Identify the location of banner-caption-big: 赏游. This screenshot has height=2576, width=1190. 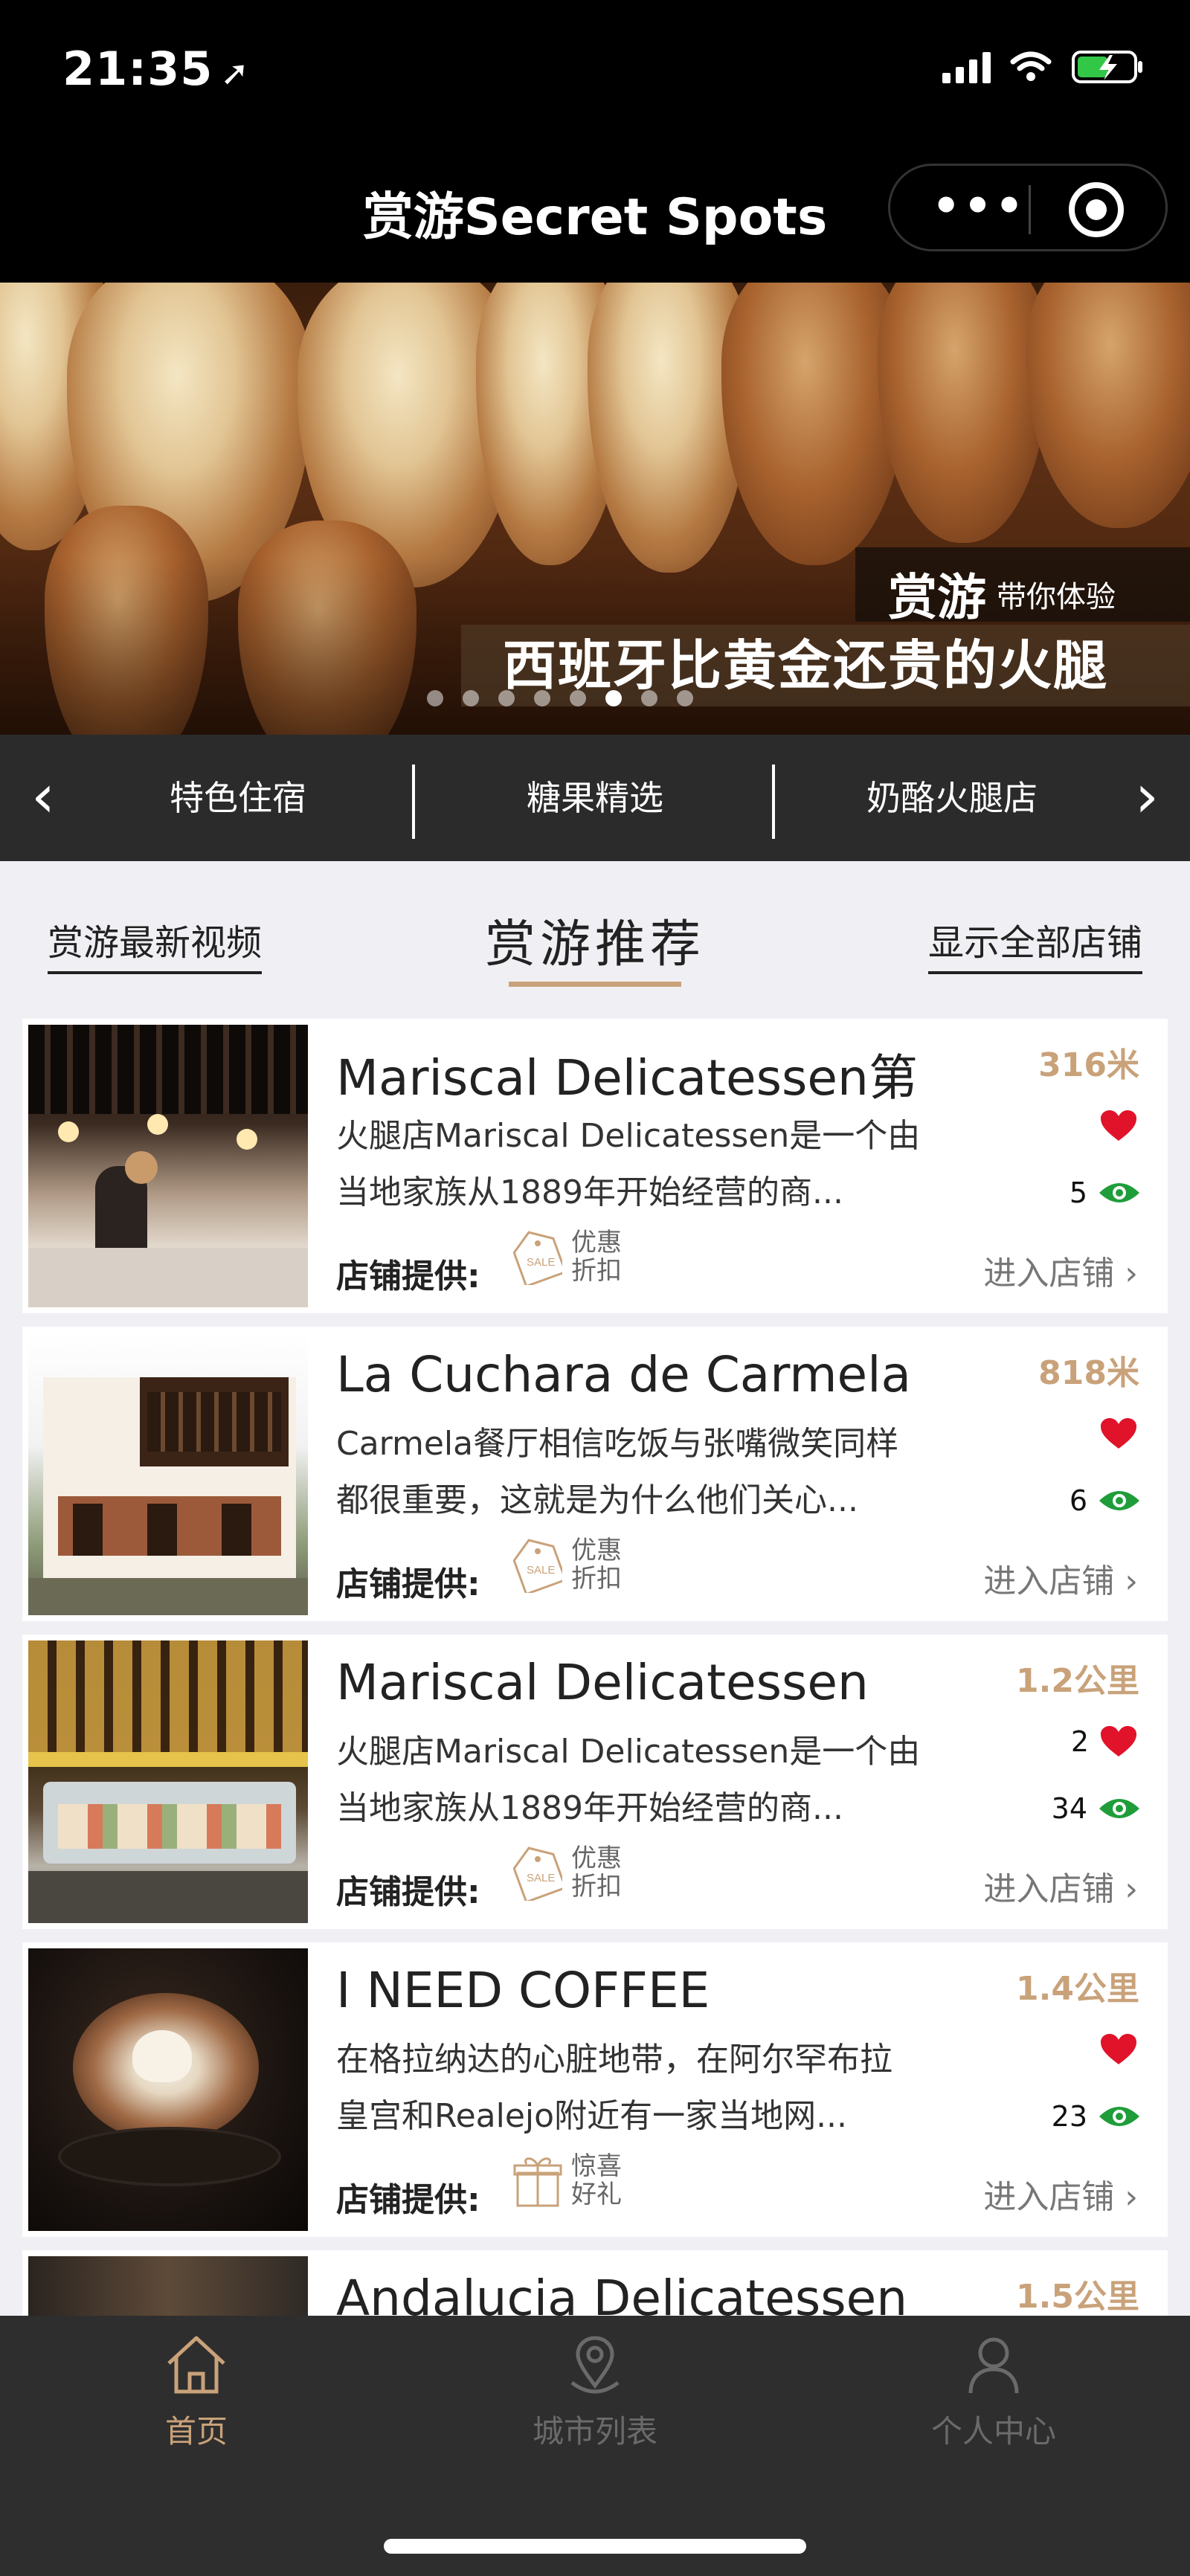
(937, 597).